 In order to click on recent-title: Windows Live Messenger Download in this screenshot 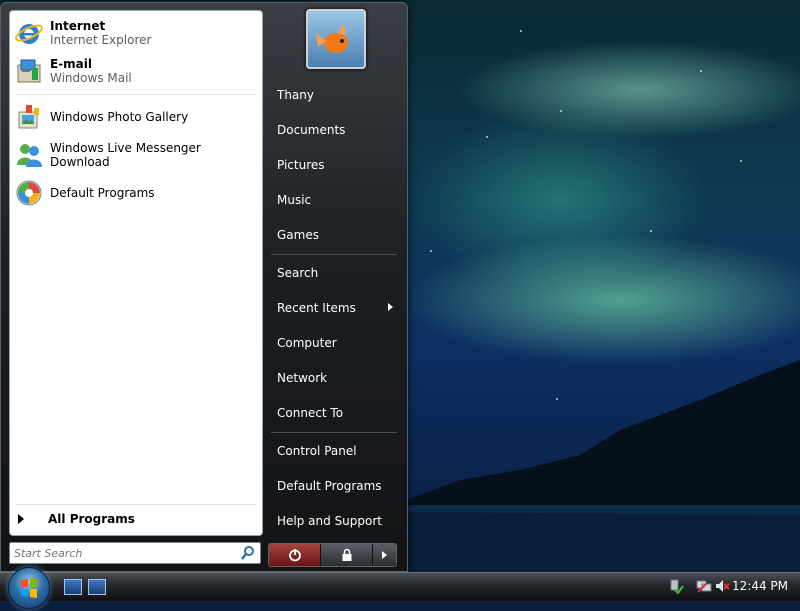, I will do `click(125, 155)`.